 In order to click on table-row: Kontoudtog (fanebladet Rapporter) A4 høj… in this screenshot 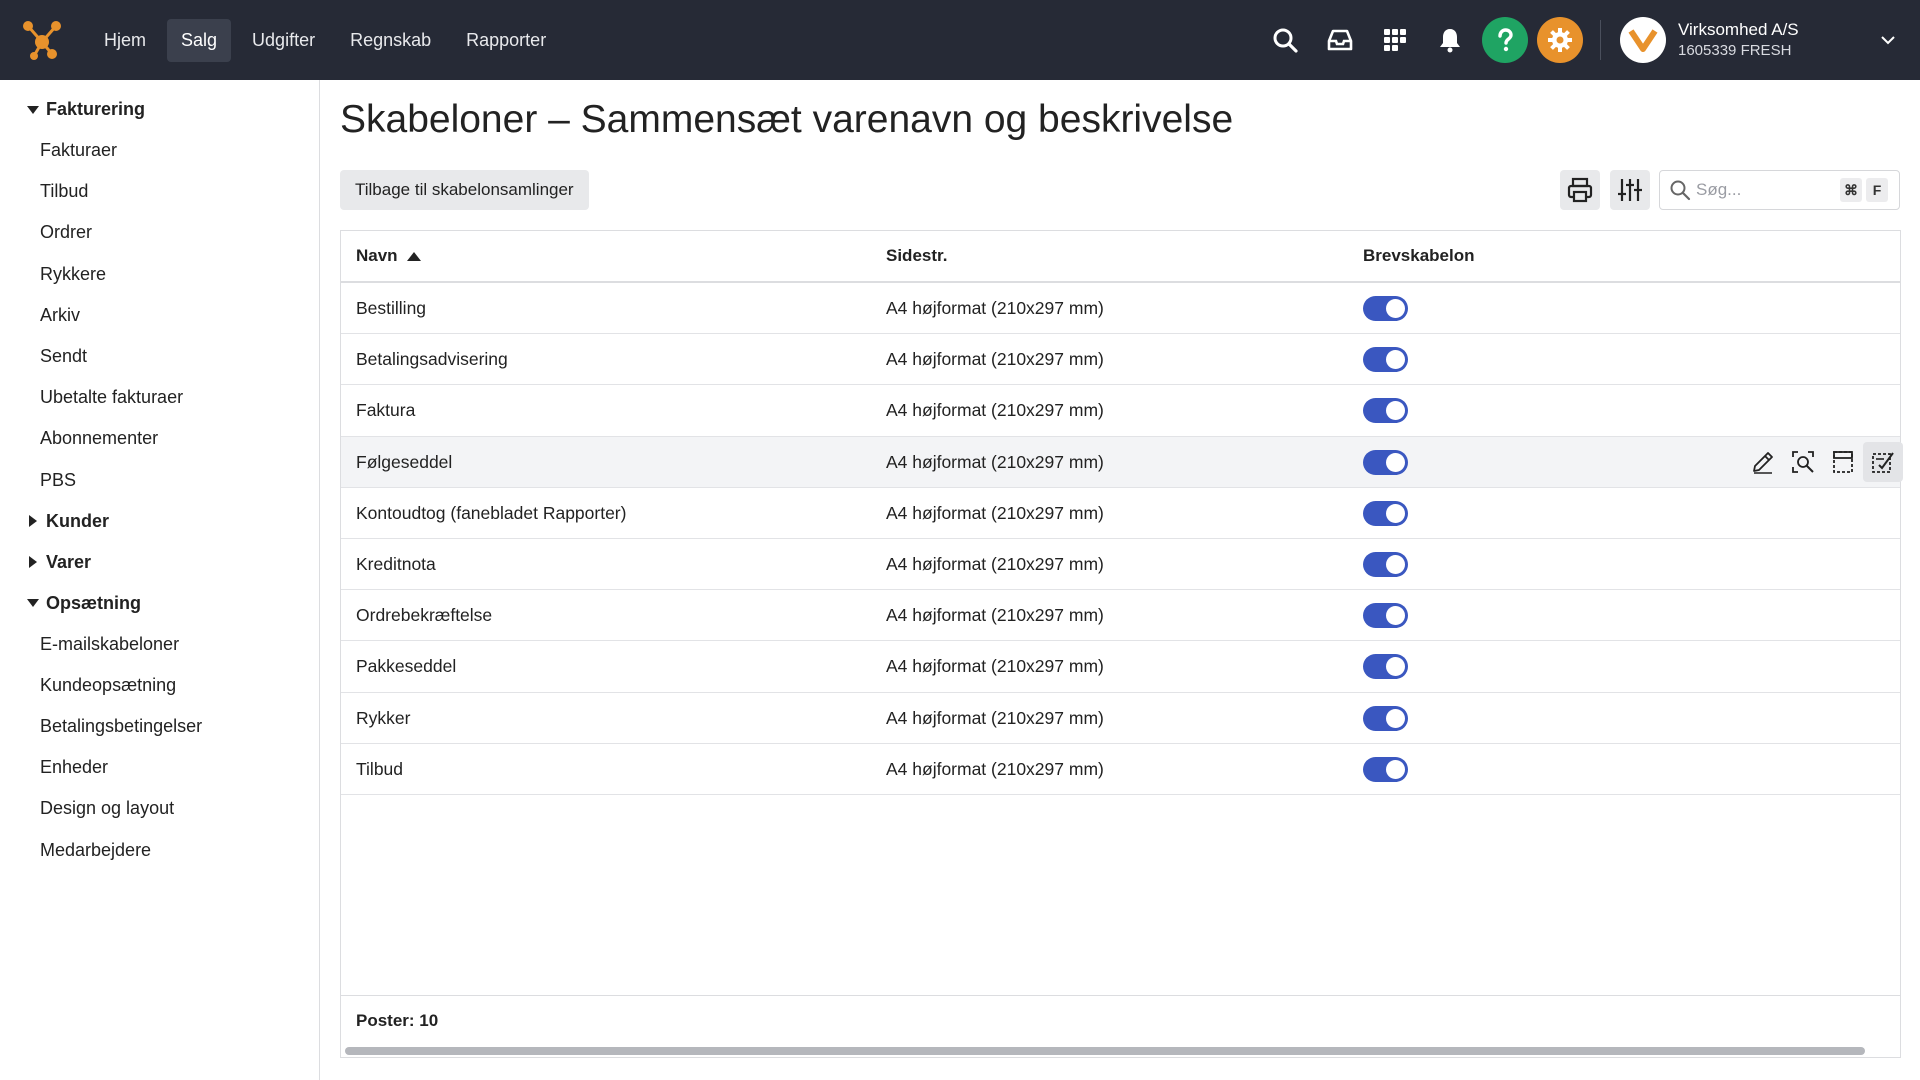, I will do `click(1120, 513)`.